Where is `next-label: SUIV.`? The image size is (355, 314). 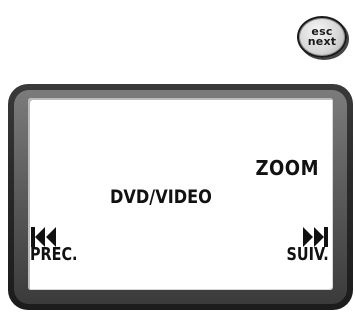
next-label: SUIV. is located at coordinates (307, 254).